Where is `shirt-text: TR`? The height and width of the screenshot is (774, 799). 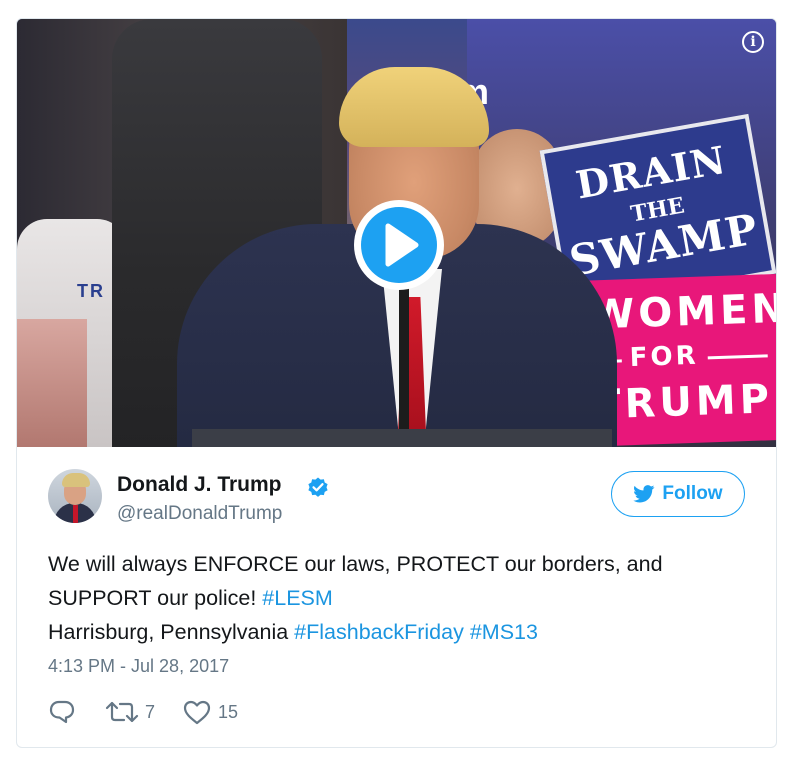 shirt-text: TR is located at coordinates (91, 291).